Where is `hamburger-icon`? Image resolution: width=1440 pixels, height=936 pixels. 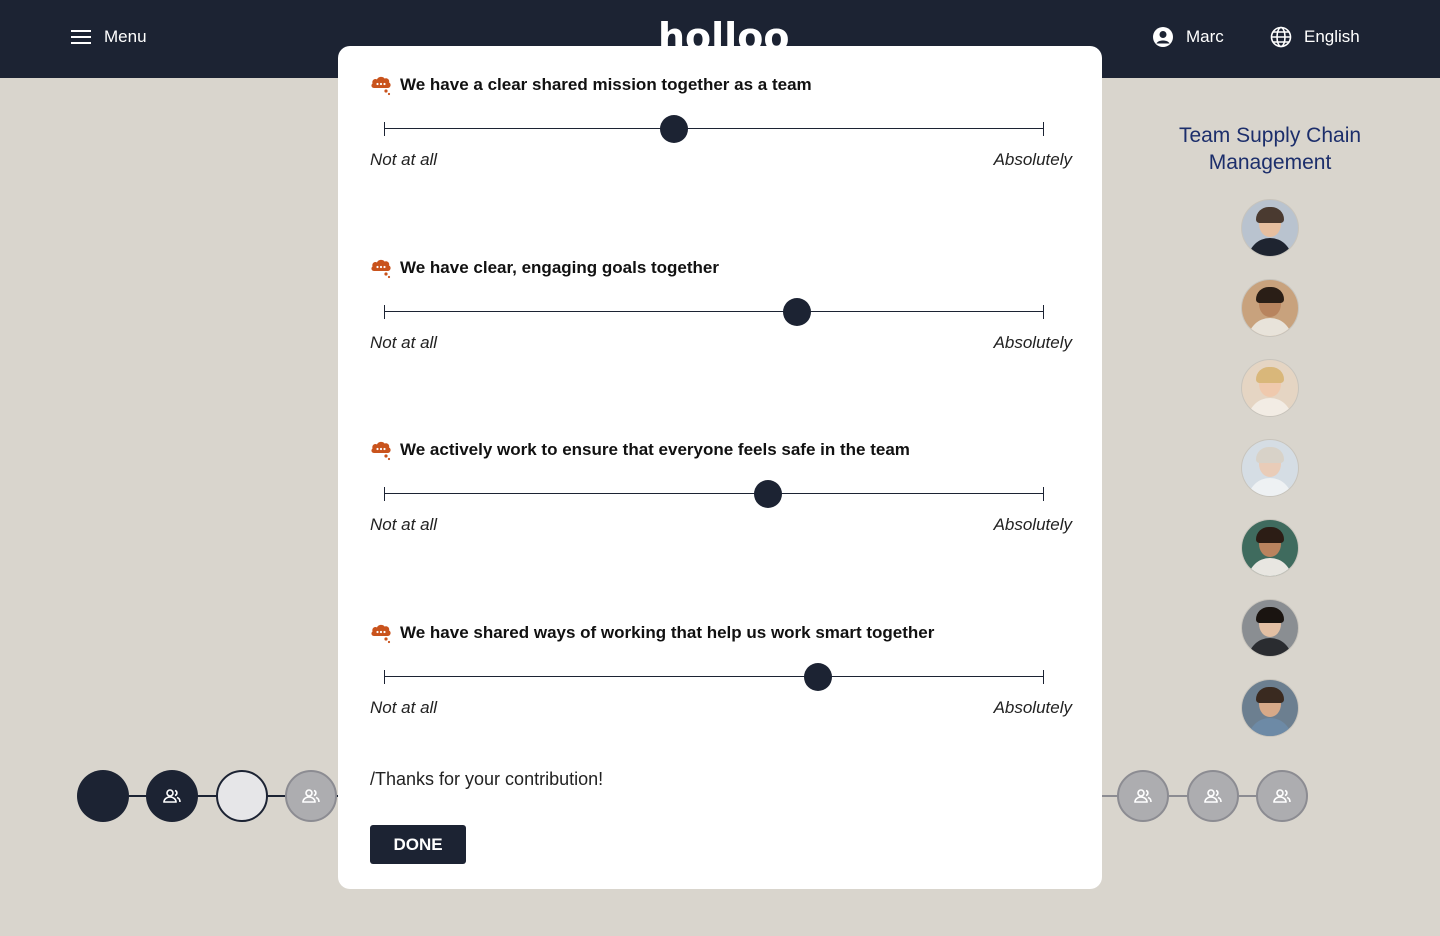
hamburger-icon is located at coordinates (81, 37).